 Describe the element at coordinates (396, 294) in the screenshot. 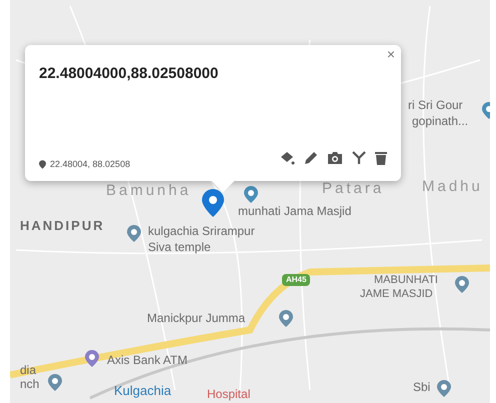

I see `place-label: JAME MASJID` at that location.